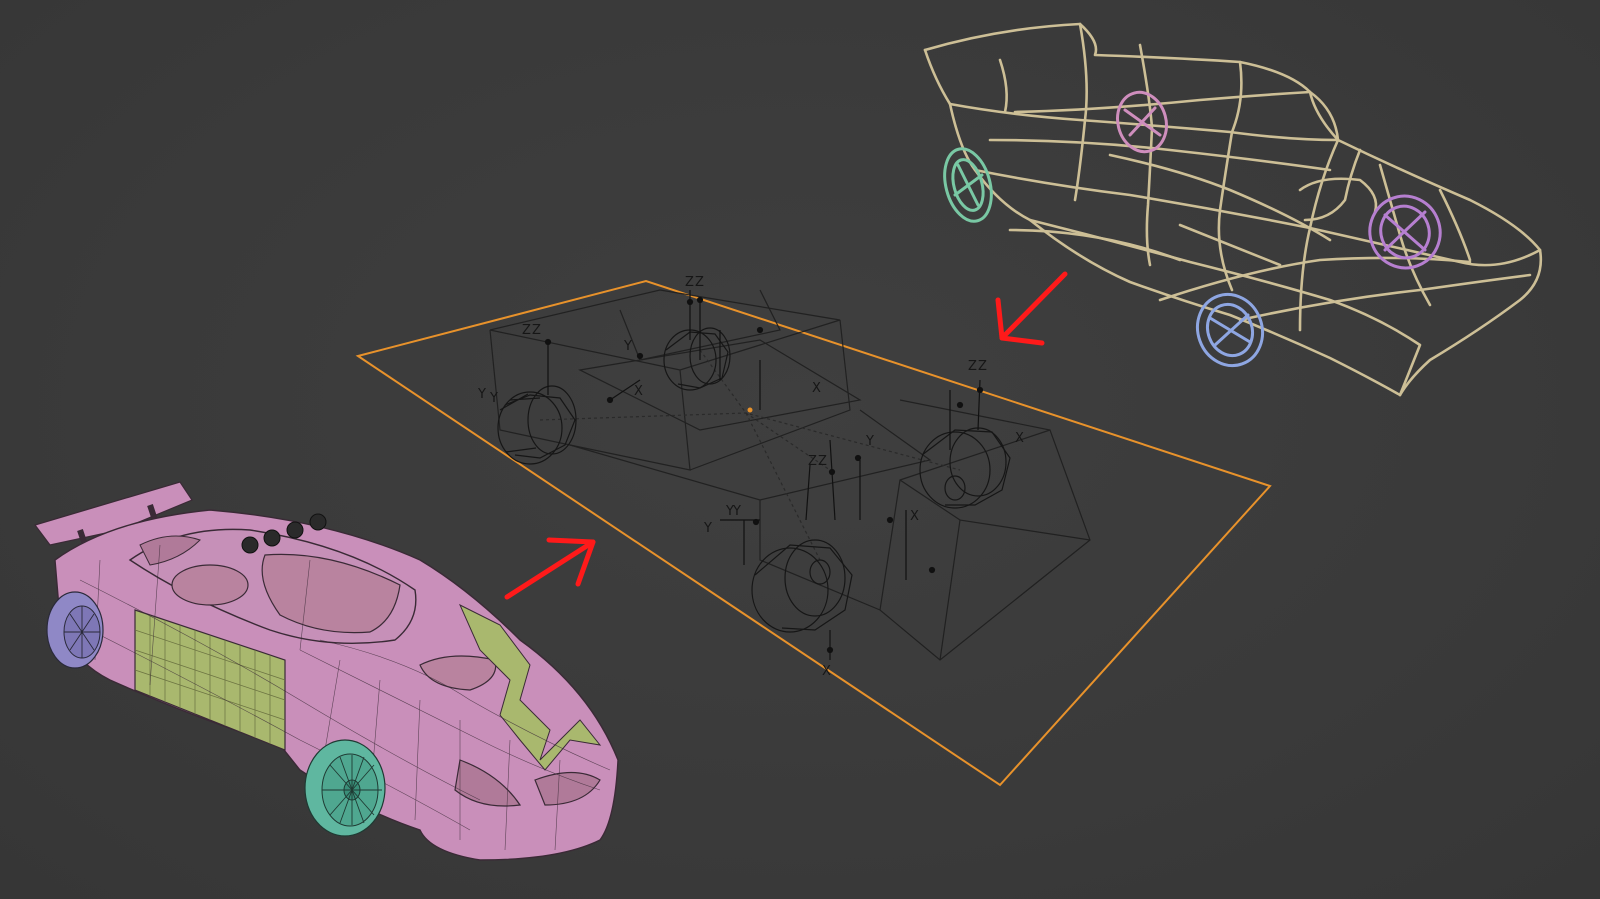 This screenshot has height=899, width=1600. What do you see at coordinates (965, 468) in the screenshot?
I see `rig-wheel-front-right` at bounding box center [965, 468].